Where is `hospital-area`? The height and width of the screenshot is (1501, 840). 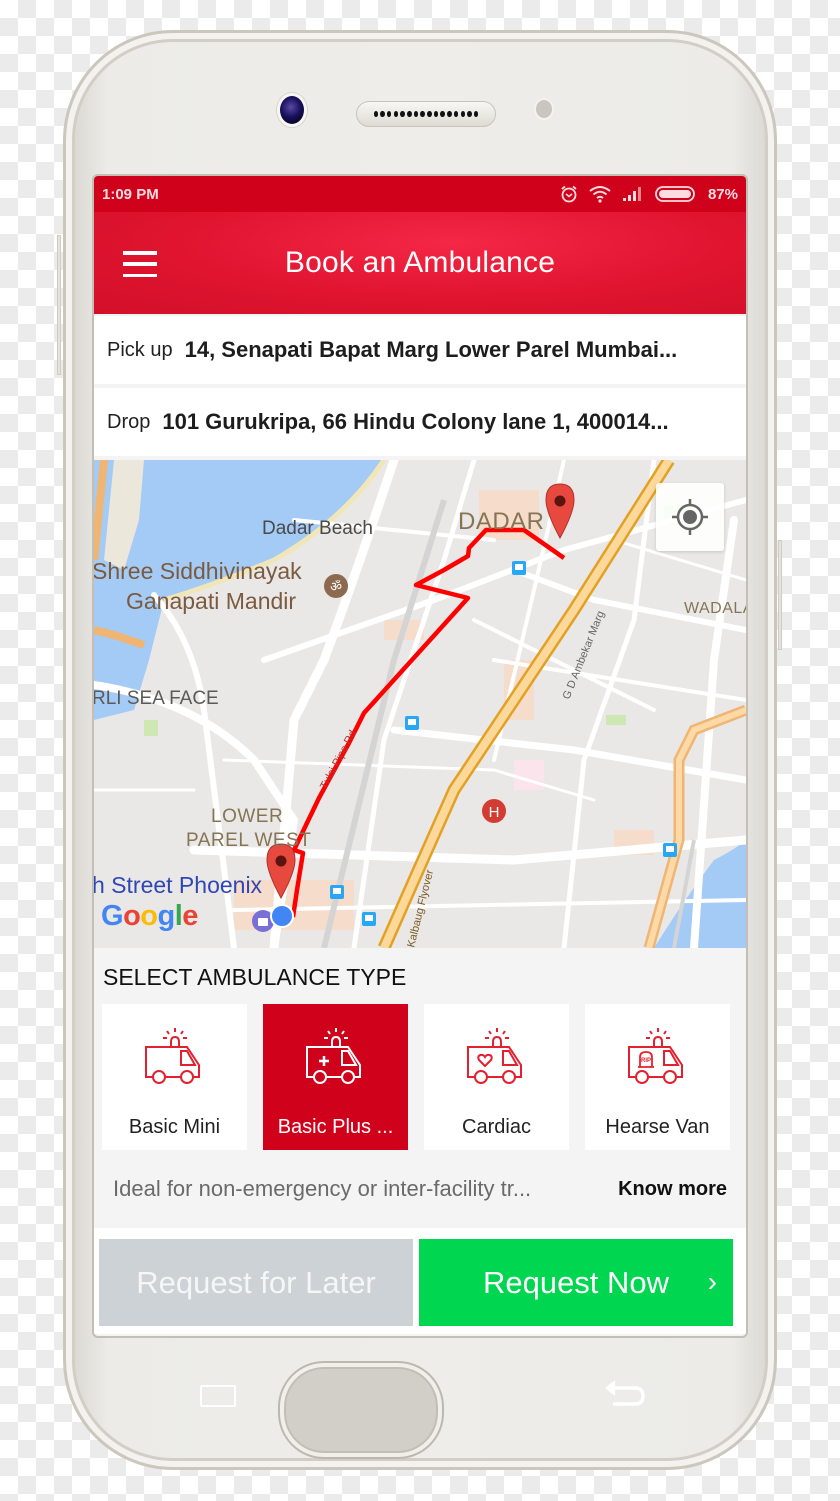
hospital-area is located at coordinates (529, 775).